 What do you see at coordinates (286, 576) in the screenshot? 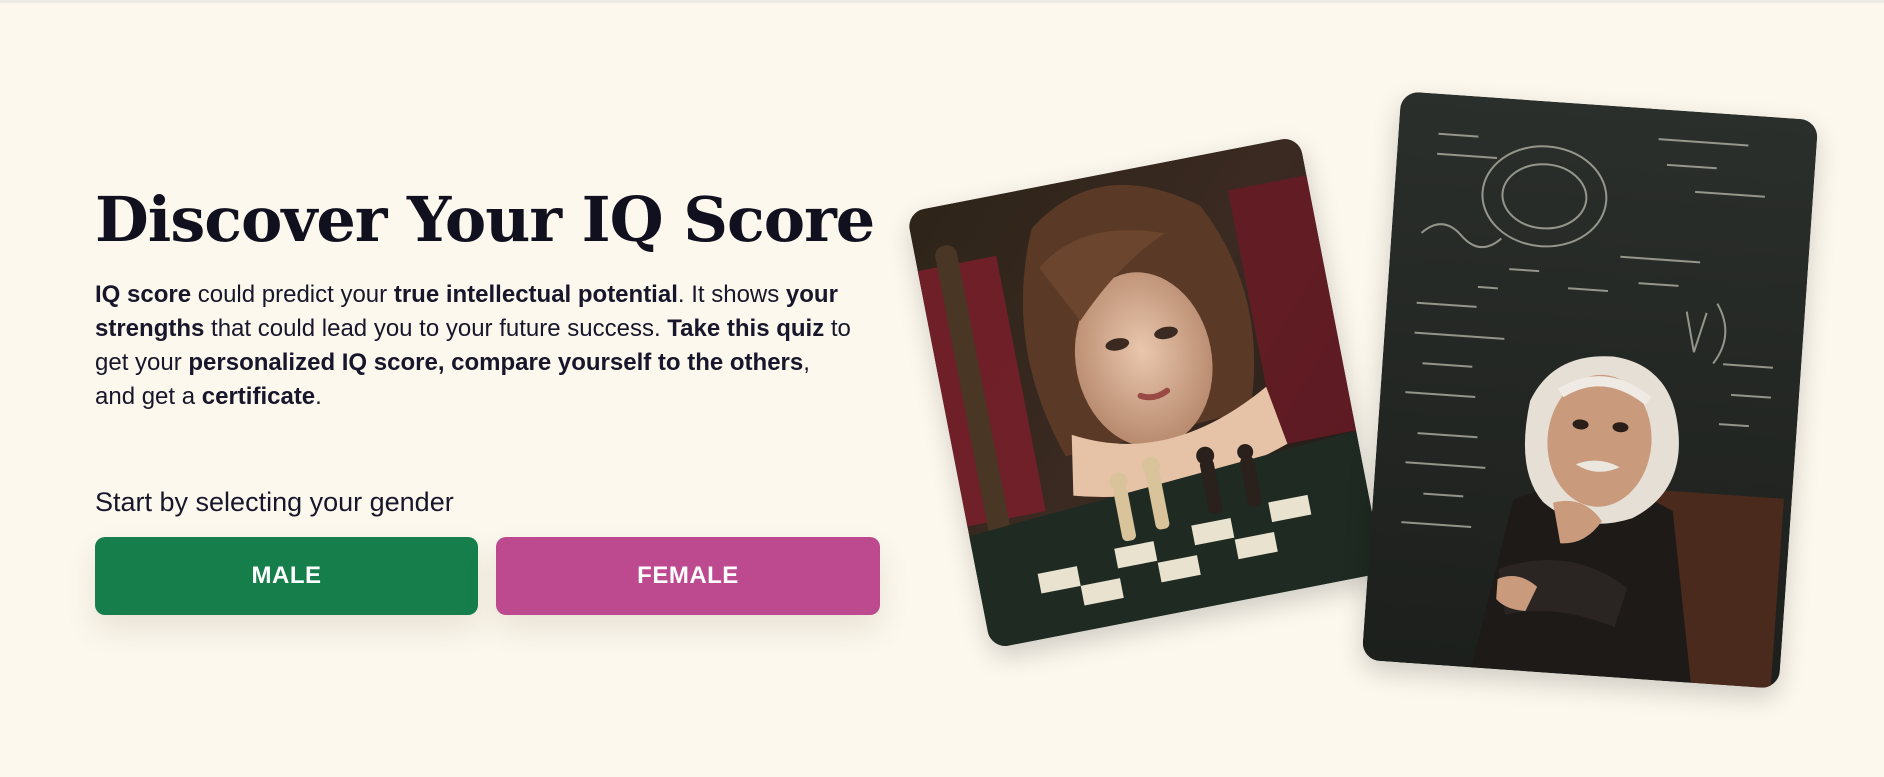
I see `male-button: MALE` at bounding box center [286, 576].